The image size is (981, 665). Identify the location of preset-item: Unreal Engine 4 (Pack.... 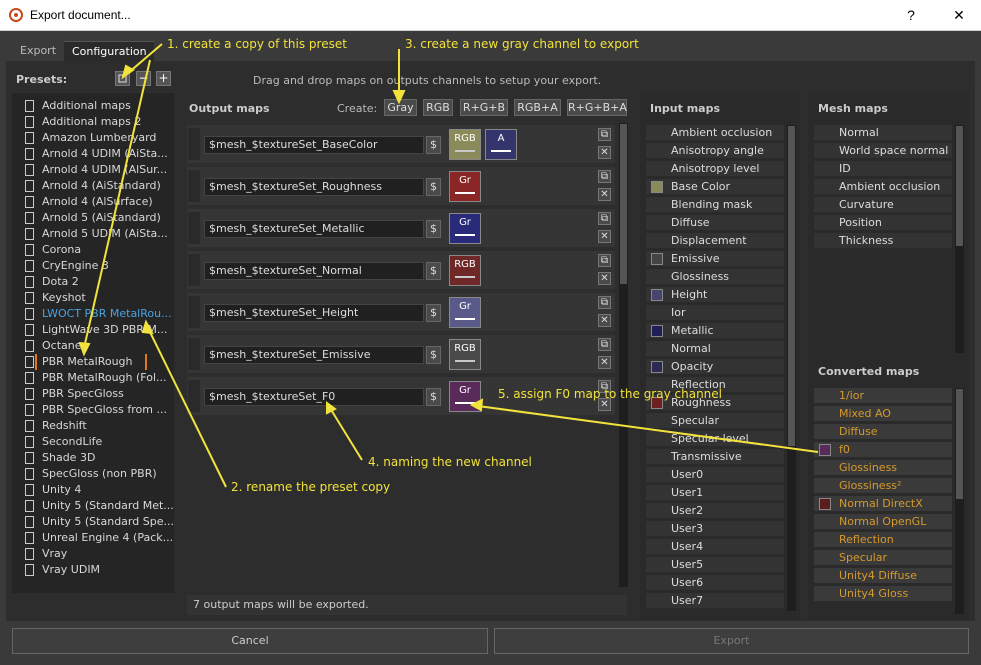
(93, 538).